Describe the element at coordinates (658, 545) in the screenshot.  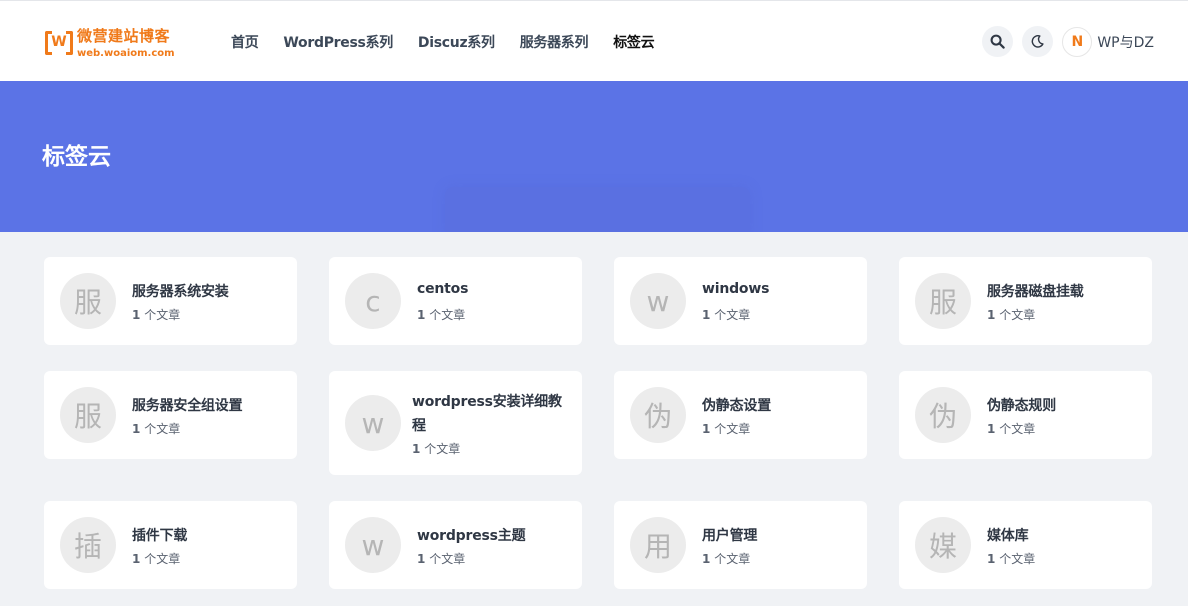
I see `tag-initial-avatar: 用` at that location.